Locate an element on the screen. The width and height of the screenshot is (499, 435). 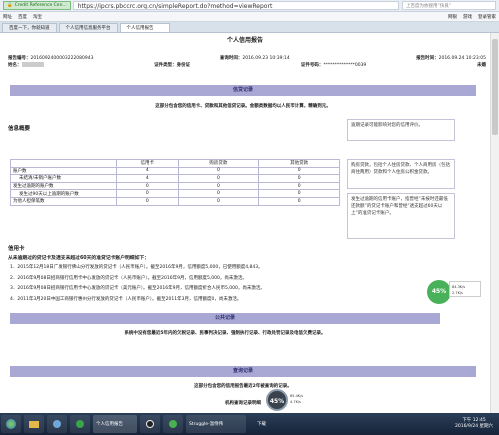
table-row: 发生过90天以上逾期的账户数 0 0 0 is located at coordinates (175, 193).